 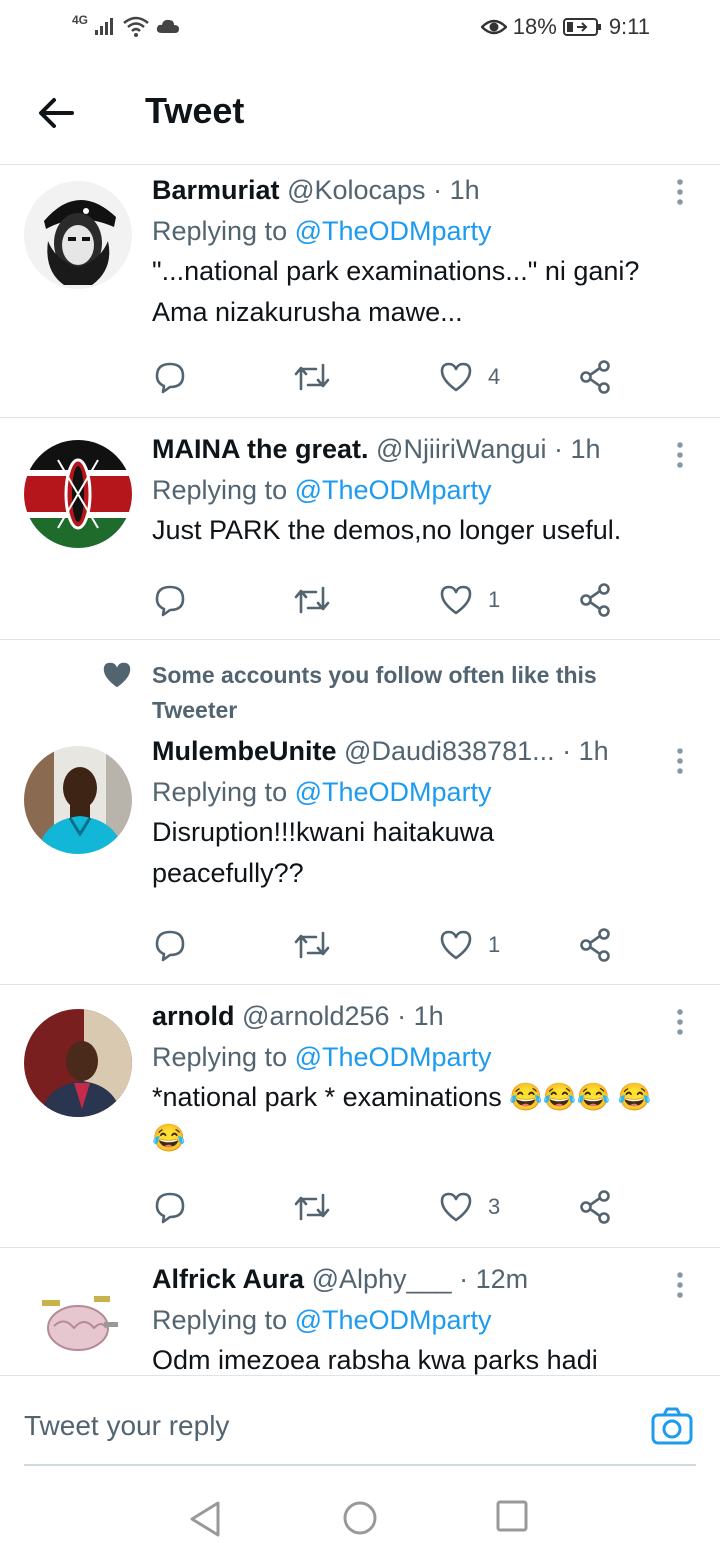 I want to click on back-button, so click(x=57, y=113).